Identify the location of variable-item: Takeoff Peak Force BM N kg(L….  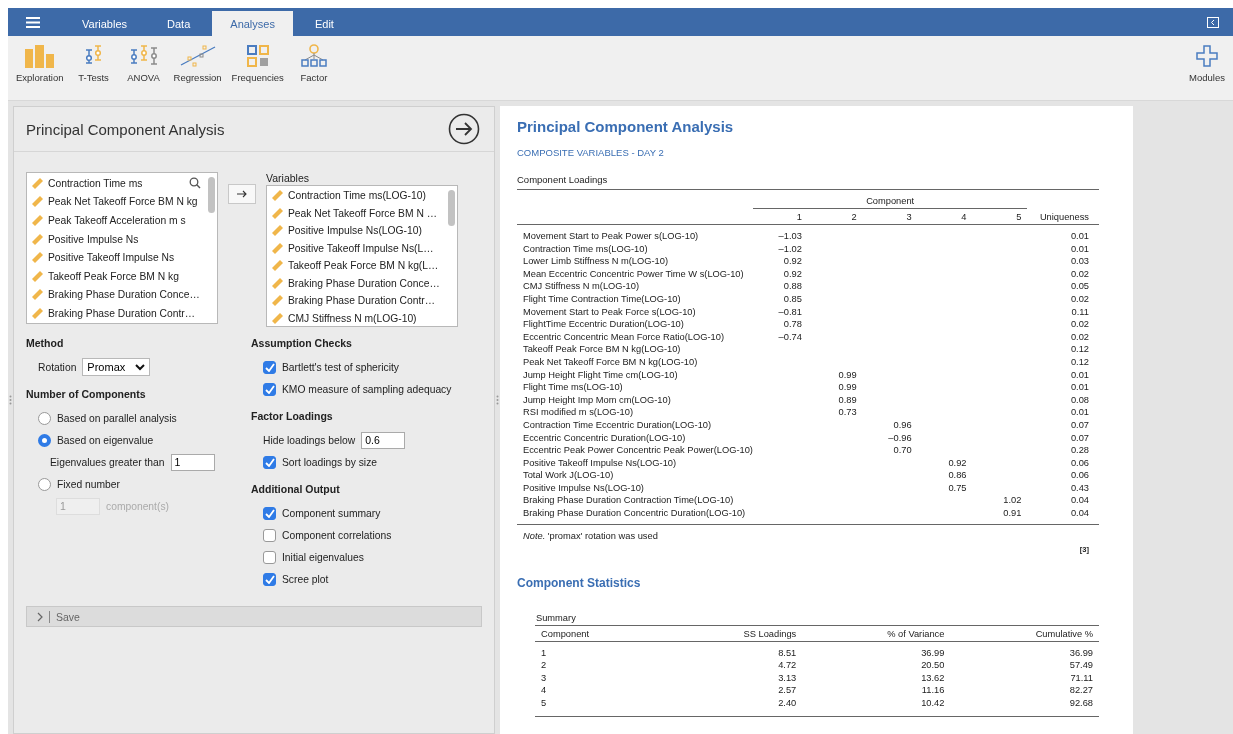
(364, 266).